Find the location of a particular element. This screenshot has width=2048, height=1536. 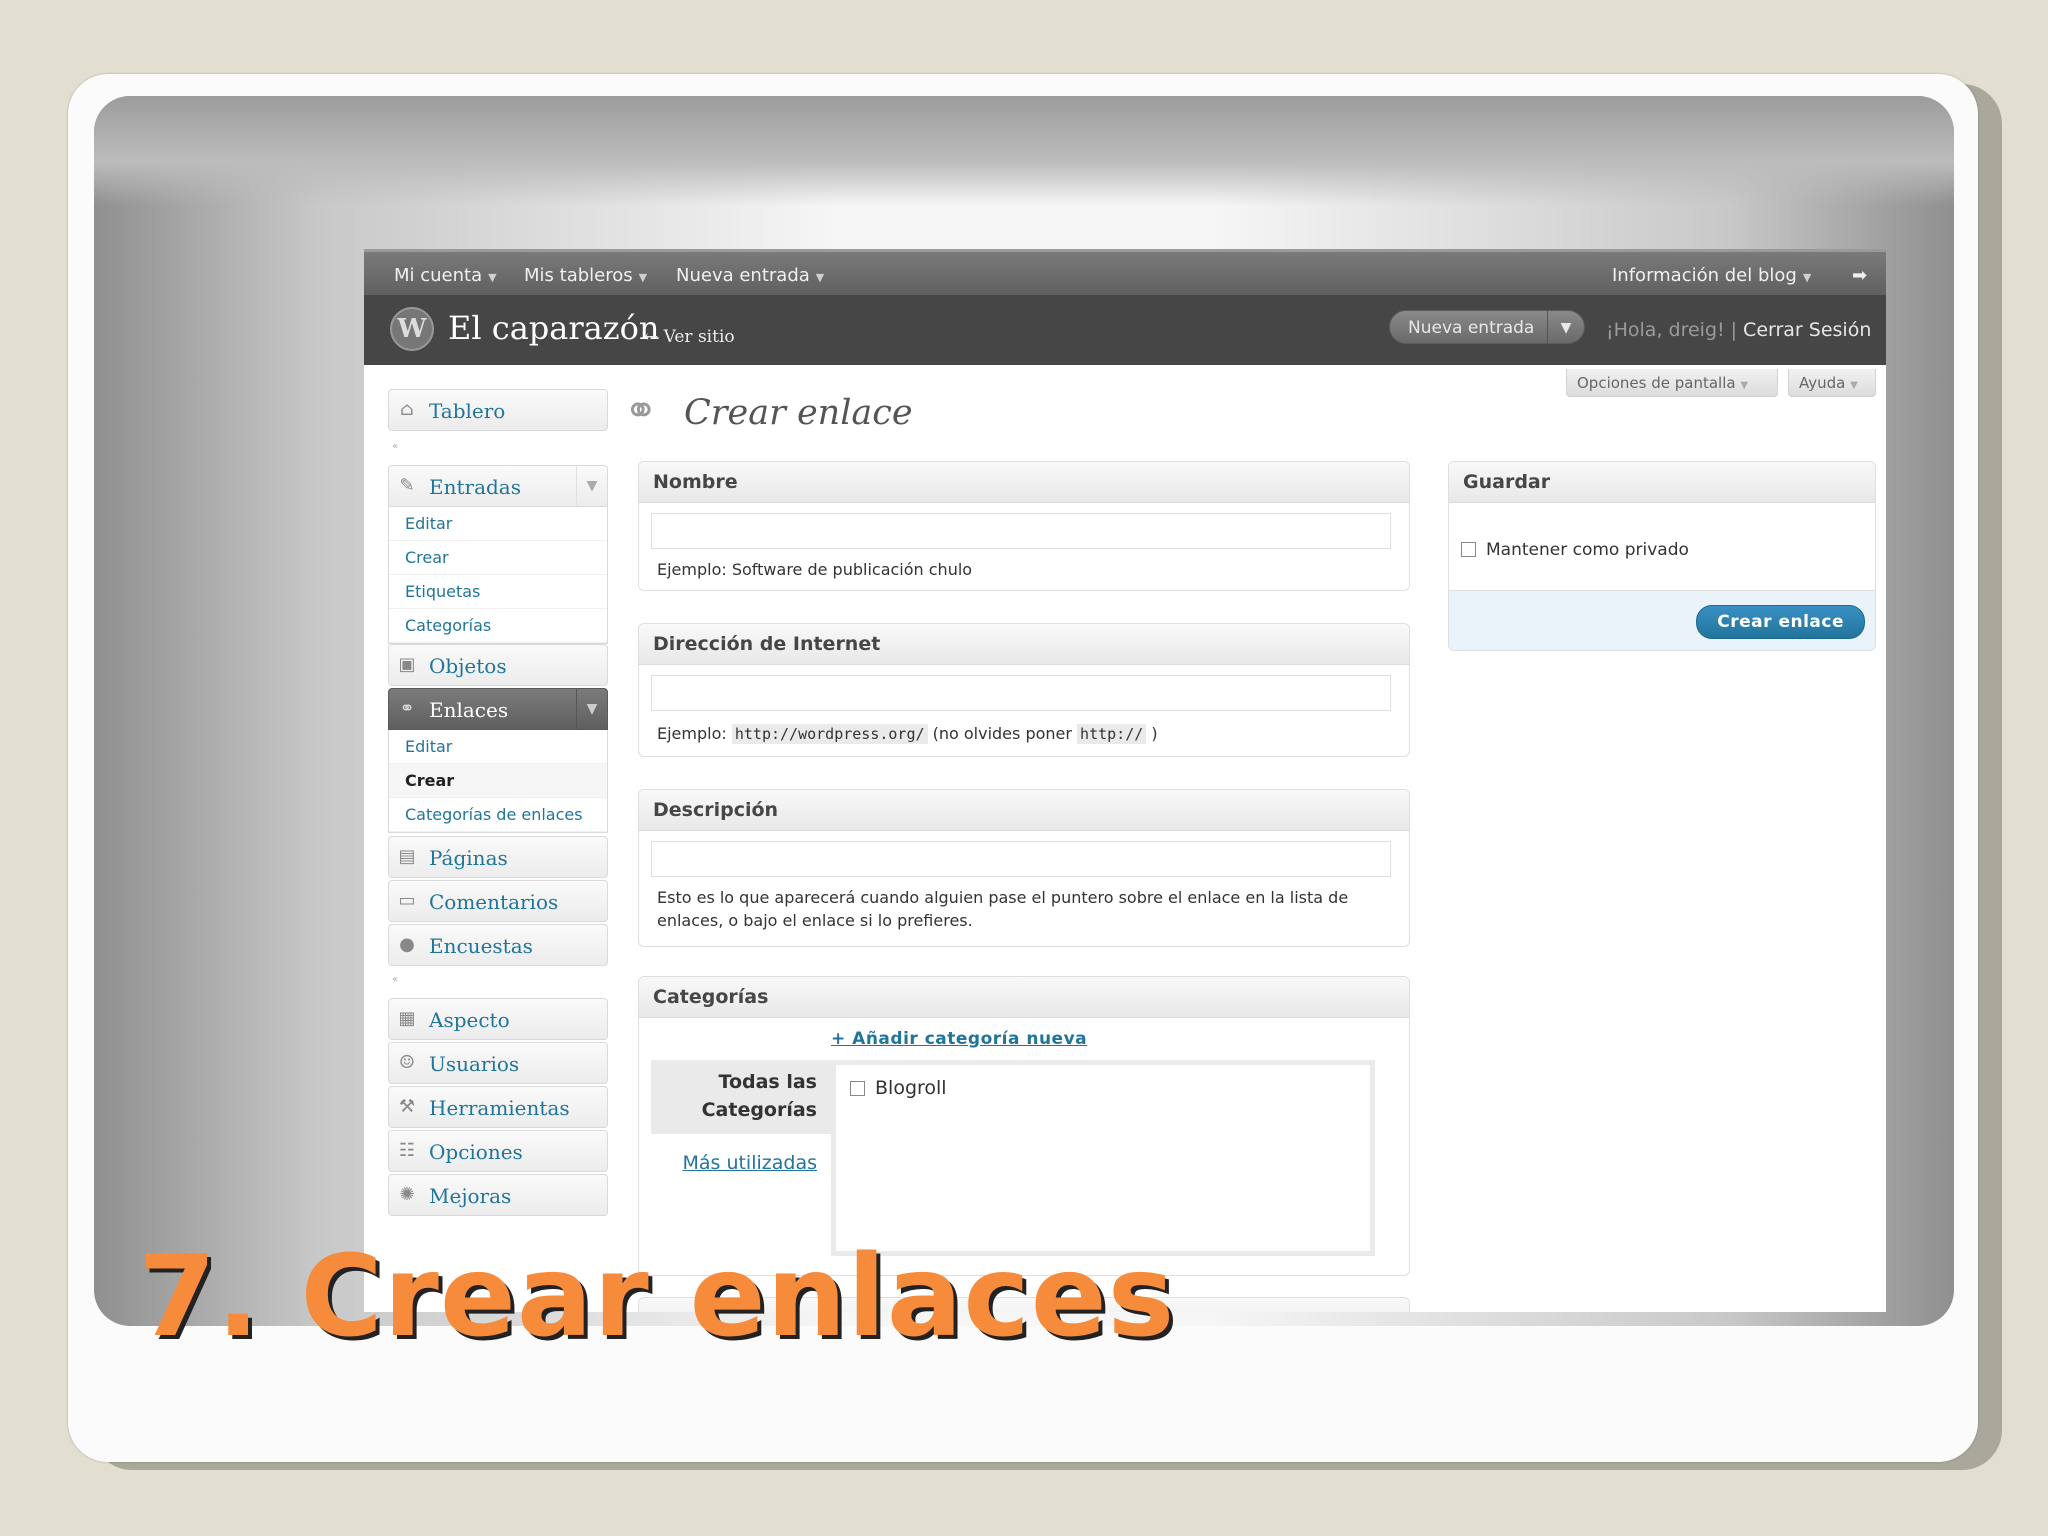

submenu-item: Categorías is located at coordinates (498, 626).